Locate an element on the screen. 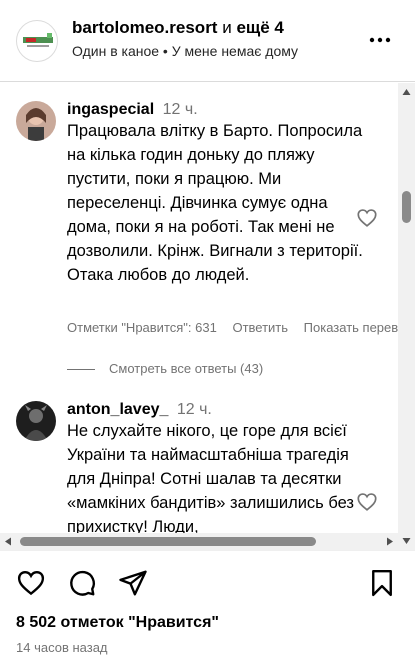 The image size is (415, 668). comment-username: ingaspecial is located at coordinates (110, 109).